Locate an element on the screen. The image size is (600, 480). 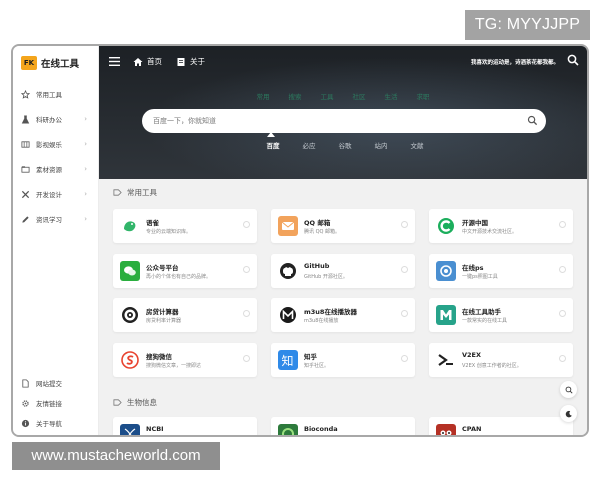
search-engine-tabs: 百度 必应 谷歌 站内 文献 is located at coordinates (345, 145).